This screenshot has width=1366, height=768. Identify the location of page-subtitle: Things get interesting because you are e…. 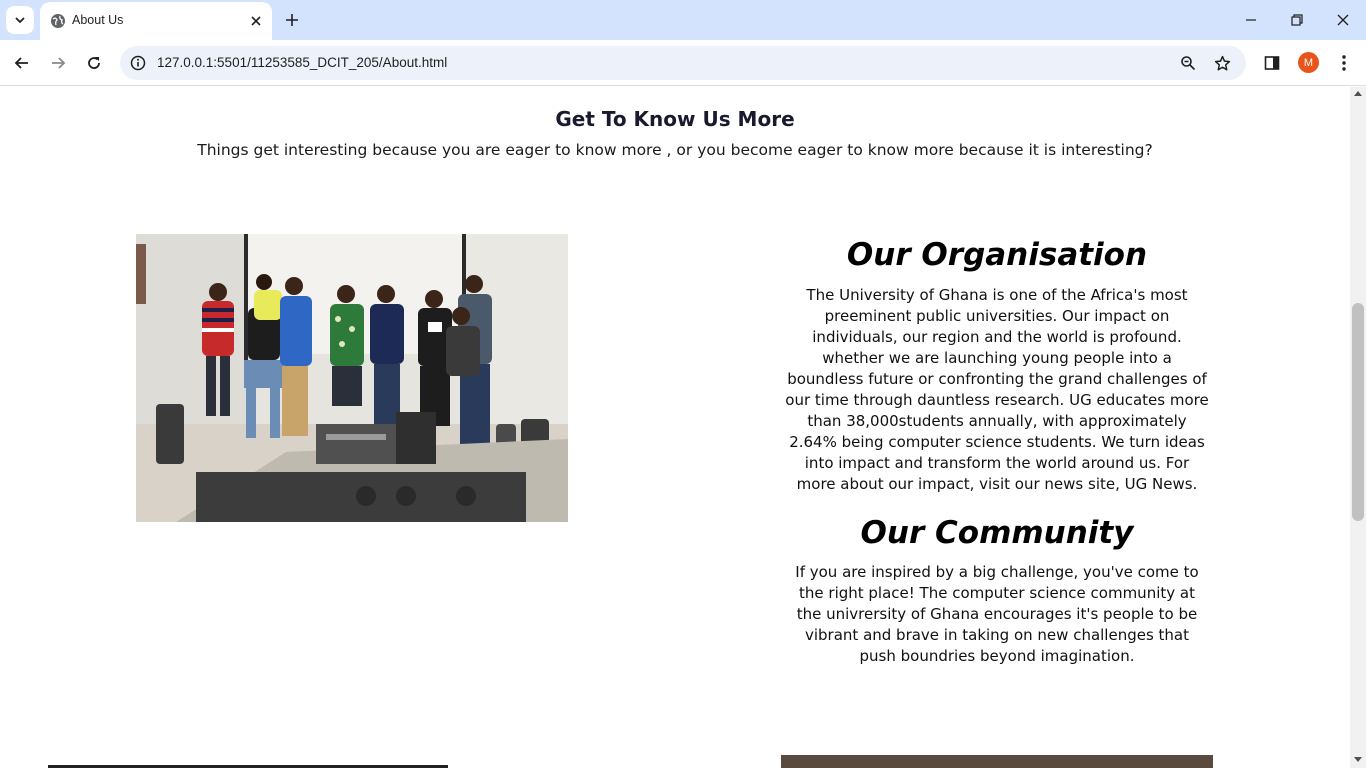
(675, 150).